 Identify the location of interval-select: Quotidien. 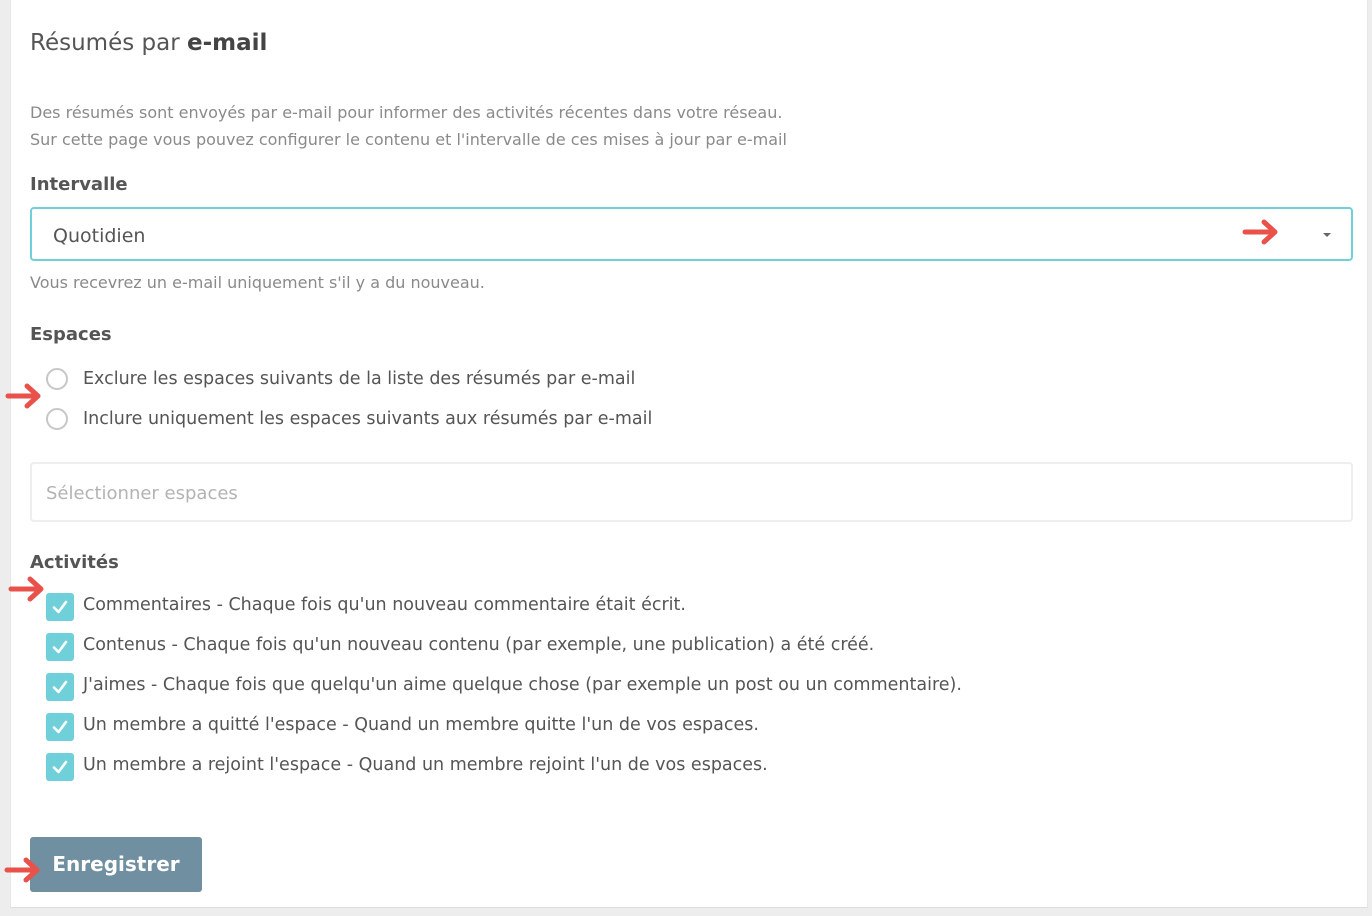
(691, 234).